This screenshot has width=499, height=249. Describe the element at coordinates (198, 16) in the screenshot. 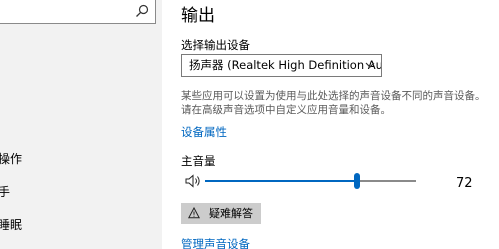

I see `section-title: 输出` at that location.